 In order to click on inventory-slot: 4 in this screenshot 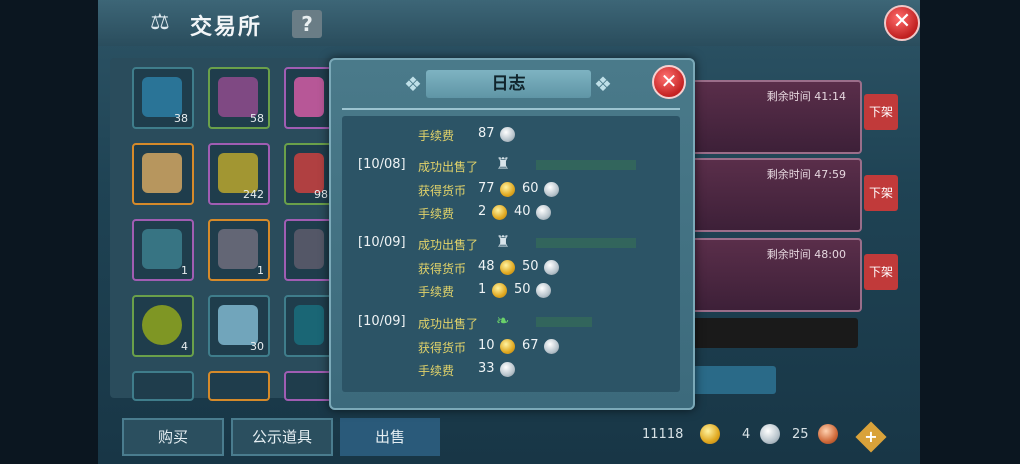, I will do `click(163, 326)`.